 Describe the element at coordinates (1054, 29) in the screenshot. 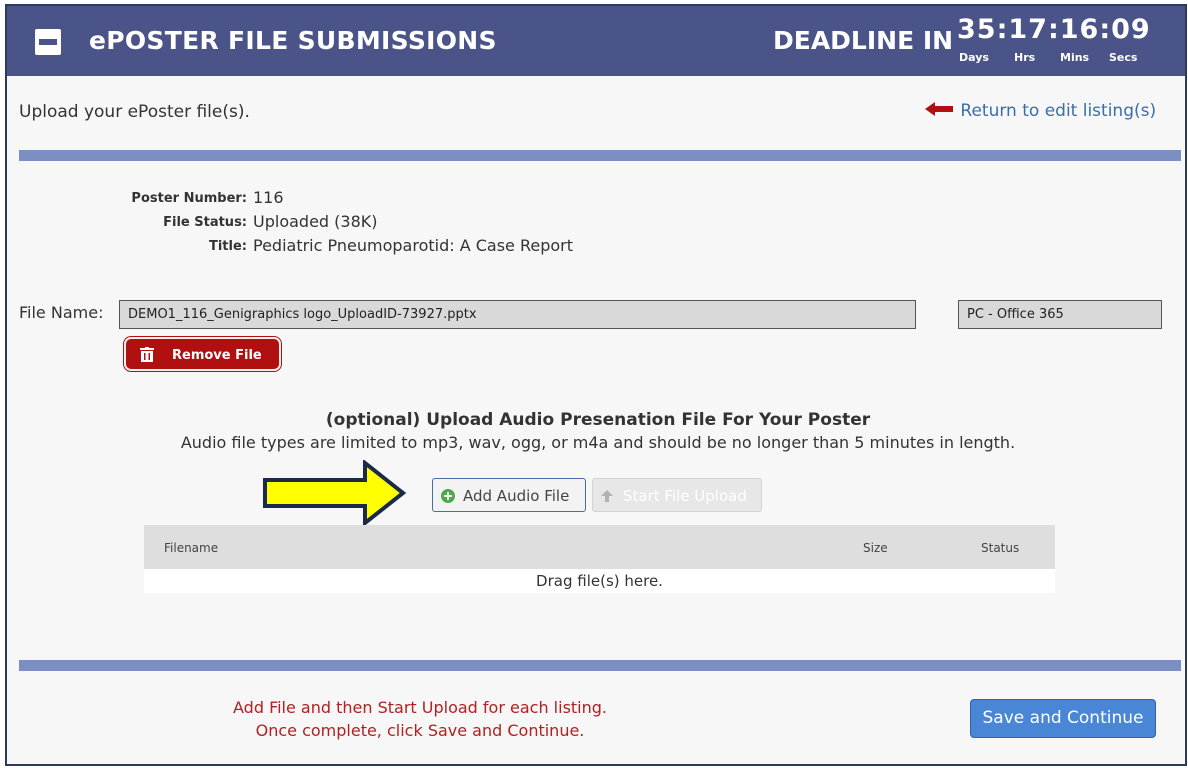

I see `countdown-timer: 35:17:16:09` at that location.